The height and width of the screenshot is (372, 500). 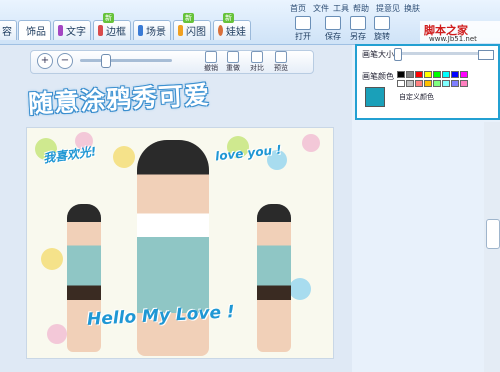 I want to click on undo-icon, so click(x=211, y=57).